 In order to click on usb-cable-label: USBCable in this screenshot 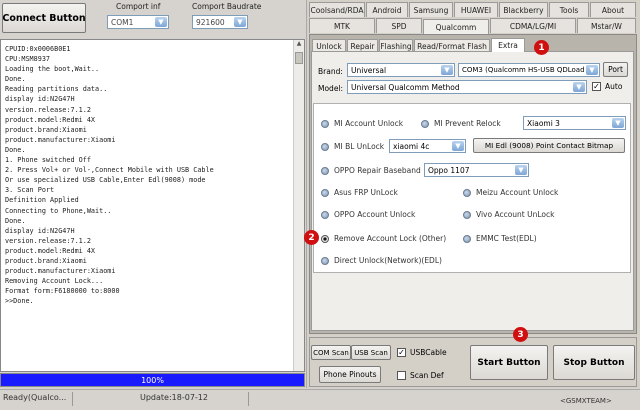, I will do `click(428, 352)`.